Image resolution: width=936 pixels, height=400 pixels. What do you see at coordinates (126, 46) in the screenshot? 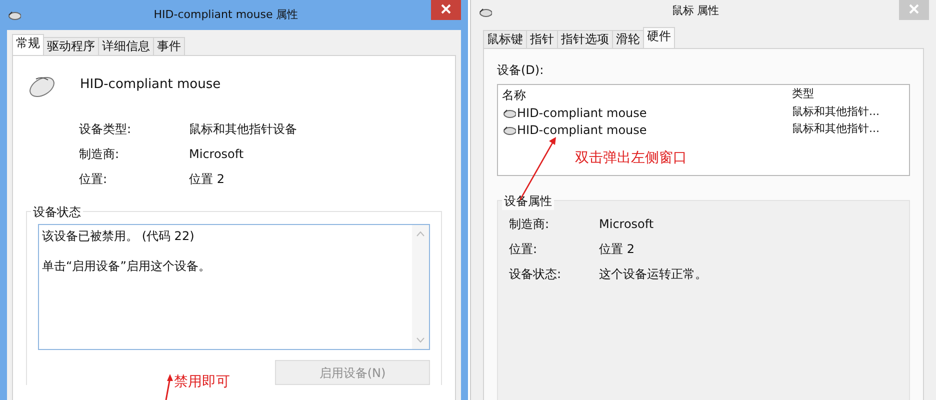
I see `tab: 详细信息` at bounding box center [126, 46].